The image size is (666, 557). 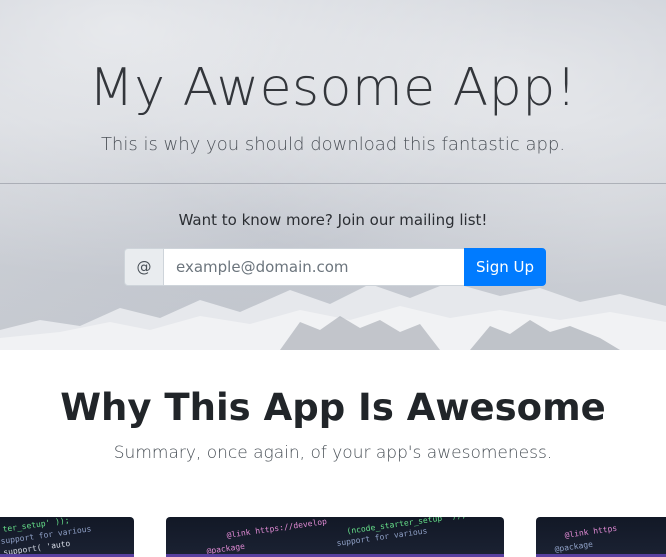 I want to click on features-title: Why This App Is Awesome, so click(x=333, y=407).